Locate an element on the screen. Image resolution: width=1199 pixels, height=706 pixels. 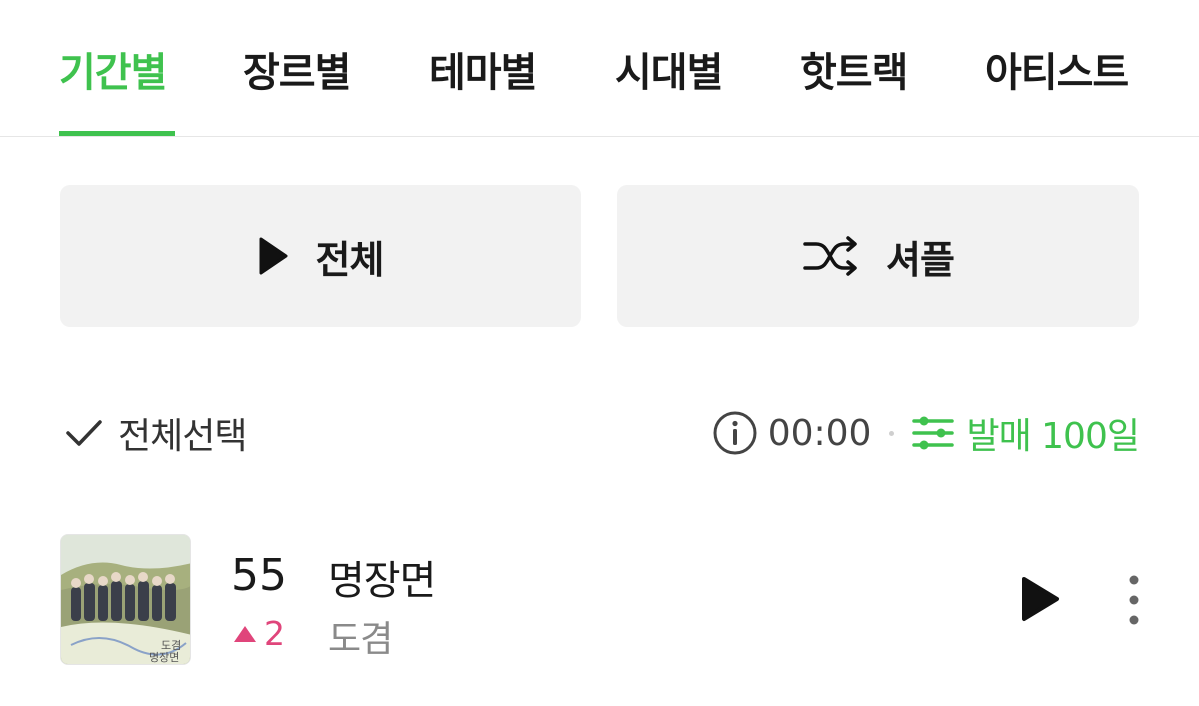
select-all-button: 전체선택 is located at coordinates (155, 433).